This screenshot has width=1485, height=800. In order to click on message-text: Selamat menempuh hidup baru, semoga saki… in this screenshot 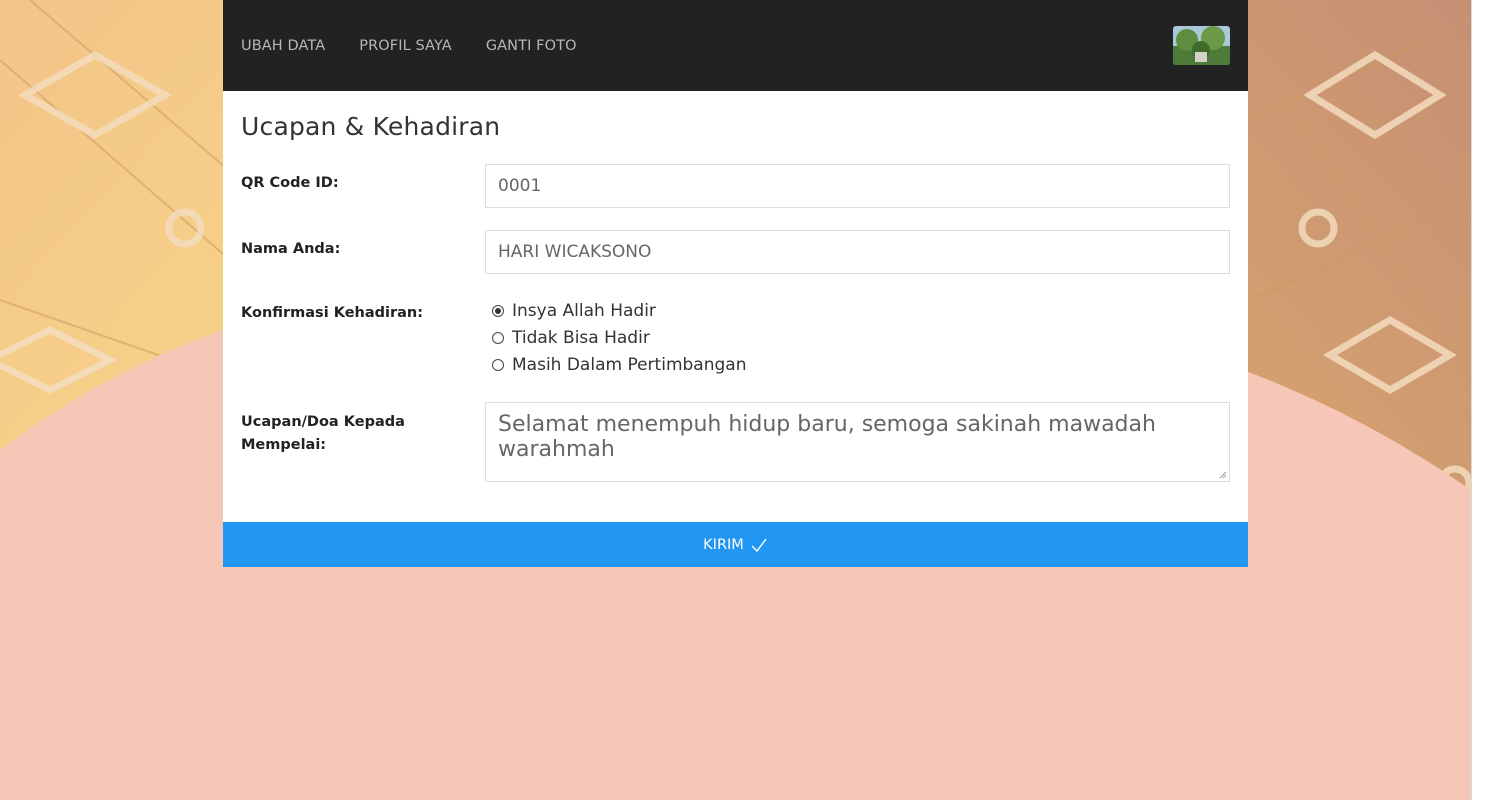, I will do `click(827, 437)`.